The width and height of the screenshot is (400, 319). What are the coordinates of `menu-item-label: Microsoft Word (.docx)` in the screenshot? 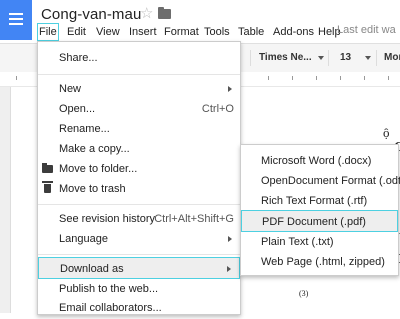 It's located at (316, 161).